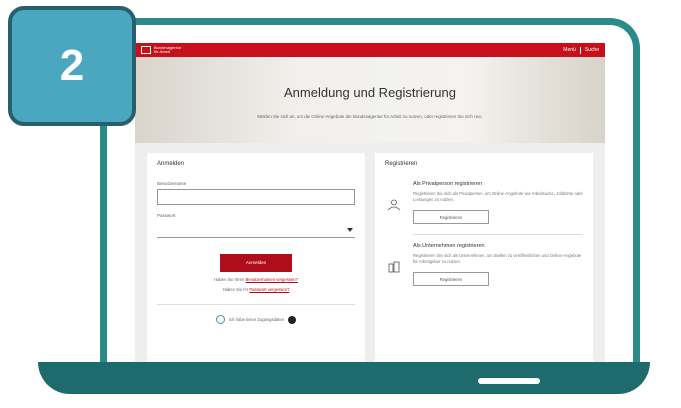  Describe the element at coordinates (171, 164) in the screenshot. I see `login-heading: Anmelden` at that location.